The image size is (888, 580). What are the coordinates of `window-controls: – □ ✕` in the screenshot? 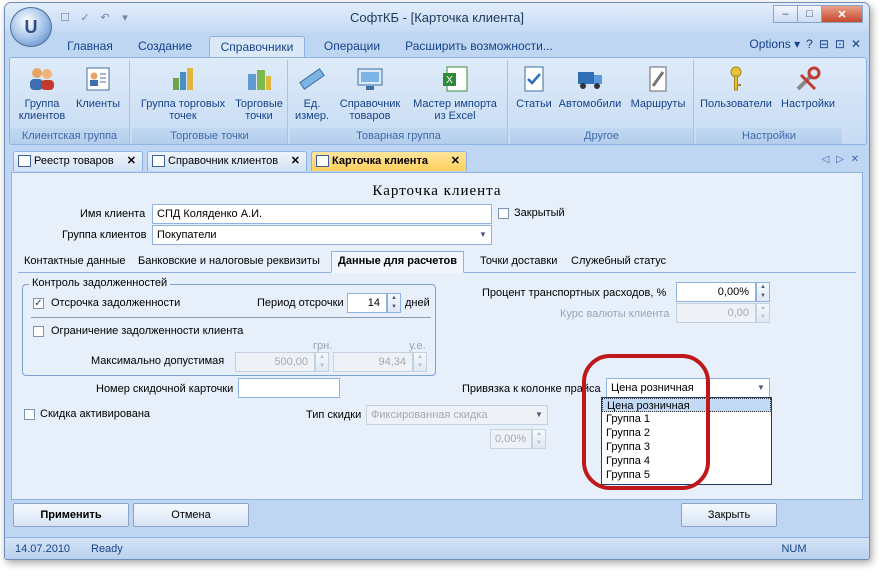 It's located at (818, 14).